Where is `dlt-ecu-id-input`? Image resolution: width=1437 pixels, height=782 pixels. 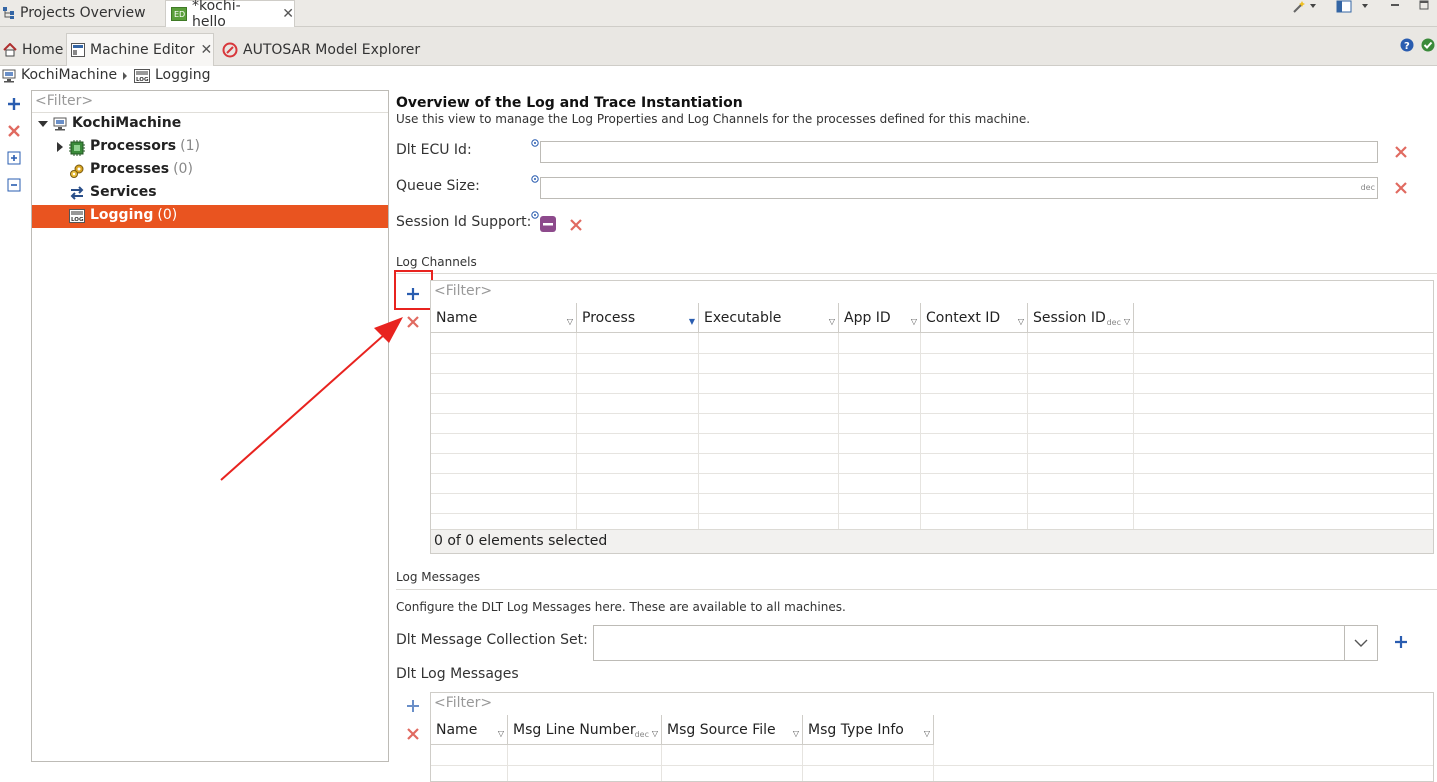 dlt-ecu-id-input is located at coordinates (959, 152).